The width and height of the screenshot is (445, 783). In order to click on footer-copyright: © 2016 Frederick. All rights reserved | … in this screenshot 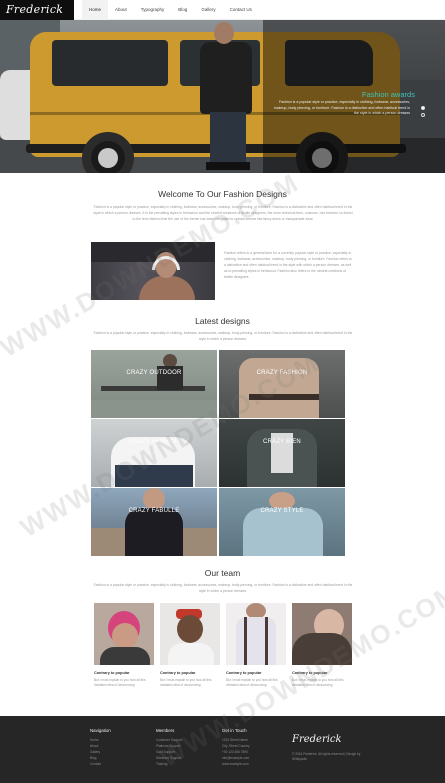, I will do `click(326, 756)`.